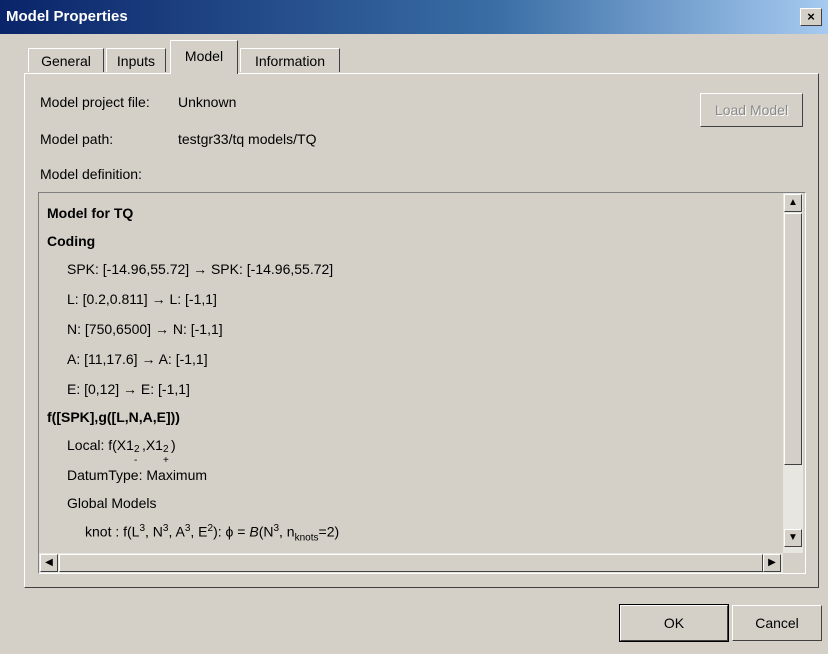  Describe the element at coordinates (793, 563) in the screenshot. I see `scrollbar-corner` at that location.